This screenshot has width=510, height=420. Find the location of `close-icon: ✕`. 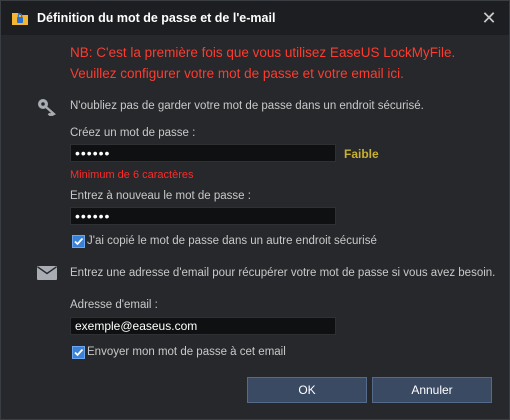

close-icon: ✕ is located at coordinates (489, 18).